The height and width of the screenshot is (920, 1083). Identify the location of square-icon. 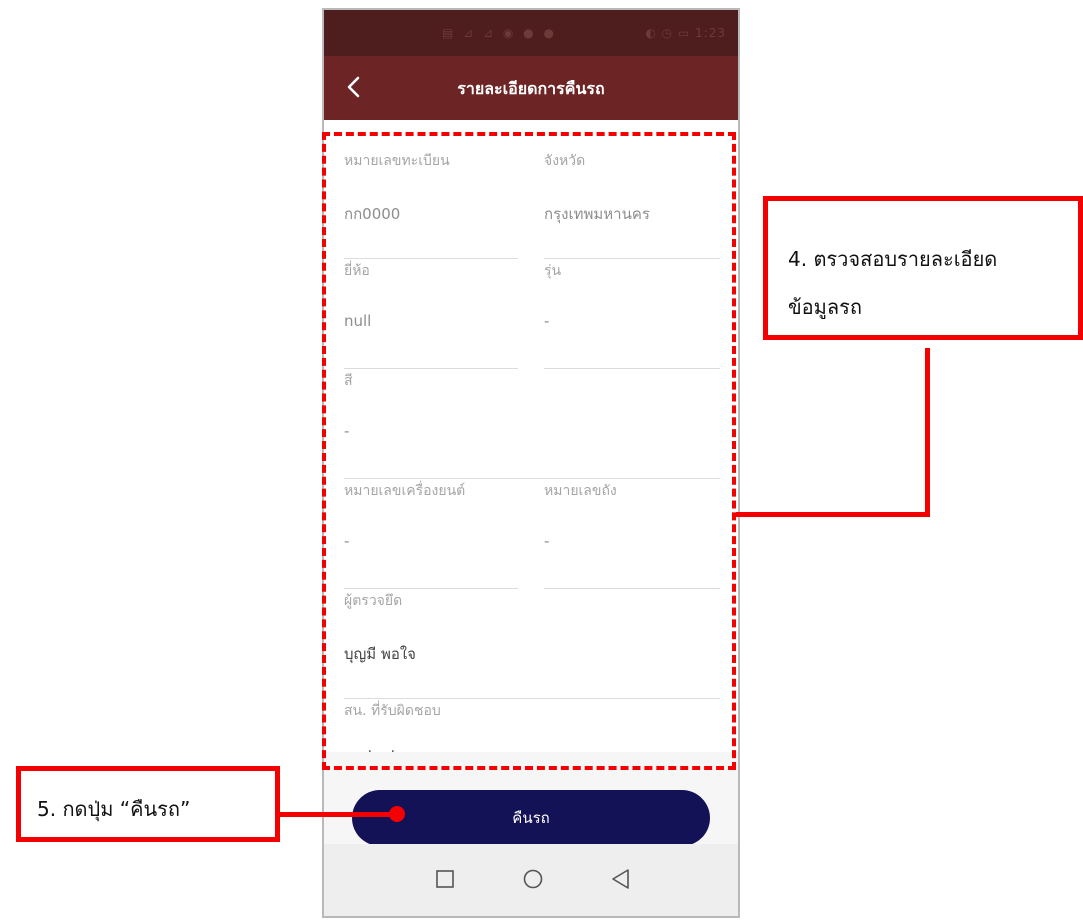
(445, 879).